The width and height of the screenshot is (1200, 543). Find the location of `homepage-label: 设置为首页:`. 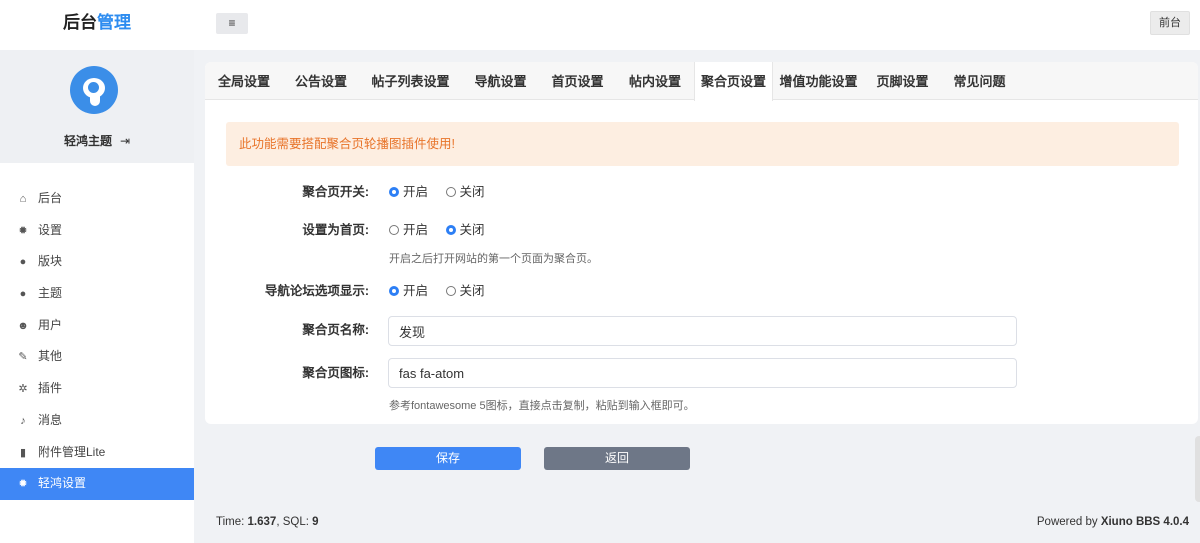

homepage-label: 设置为首页: is located at coordinates (335, 230).